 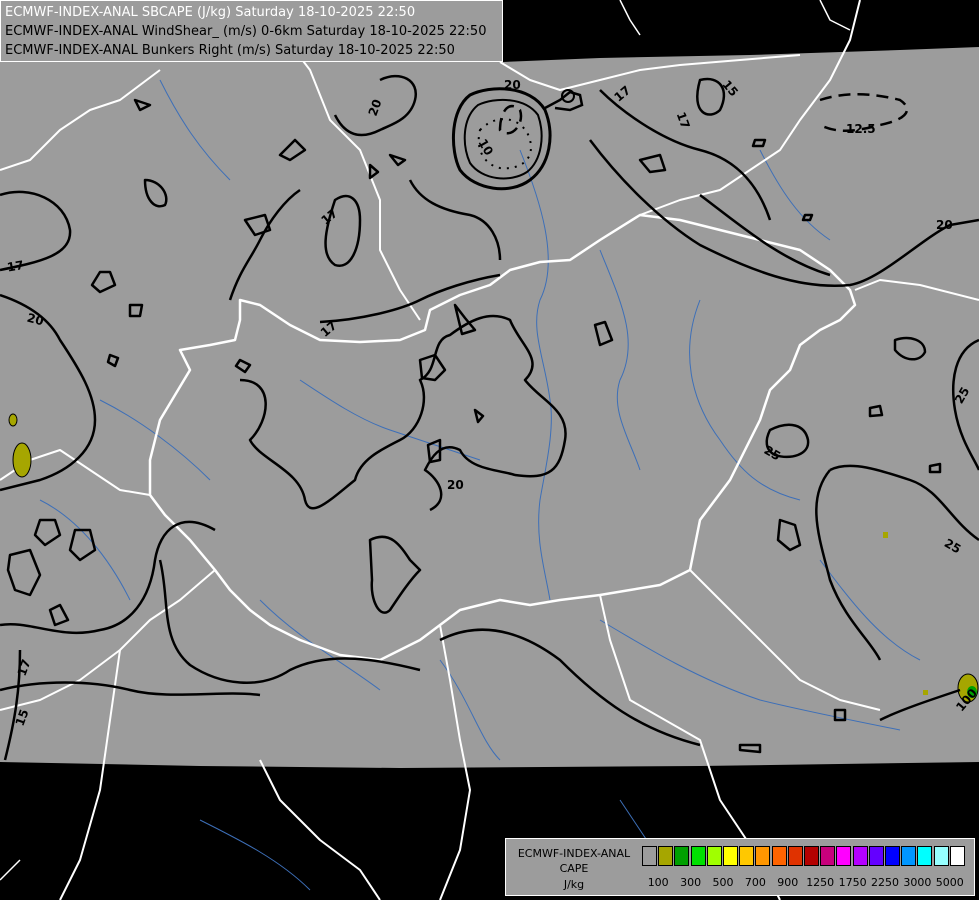 I want to click on legend-tick-label: 700, so click(x=755, y=882).